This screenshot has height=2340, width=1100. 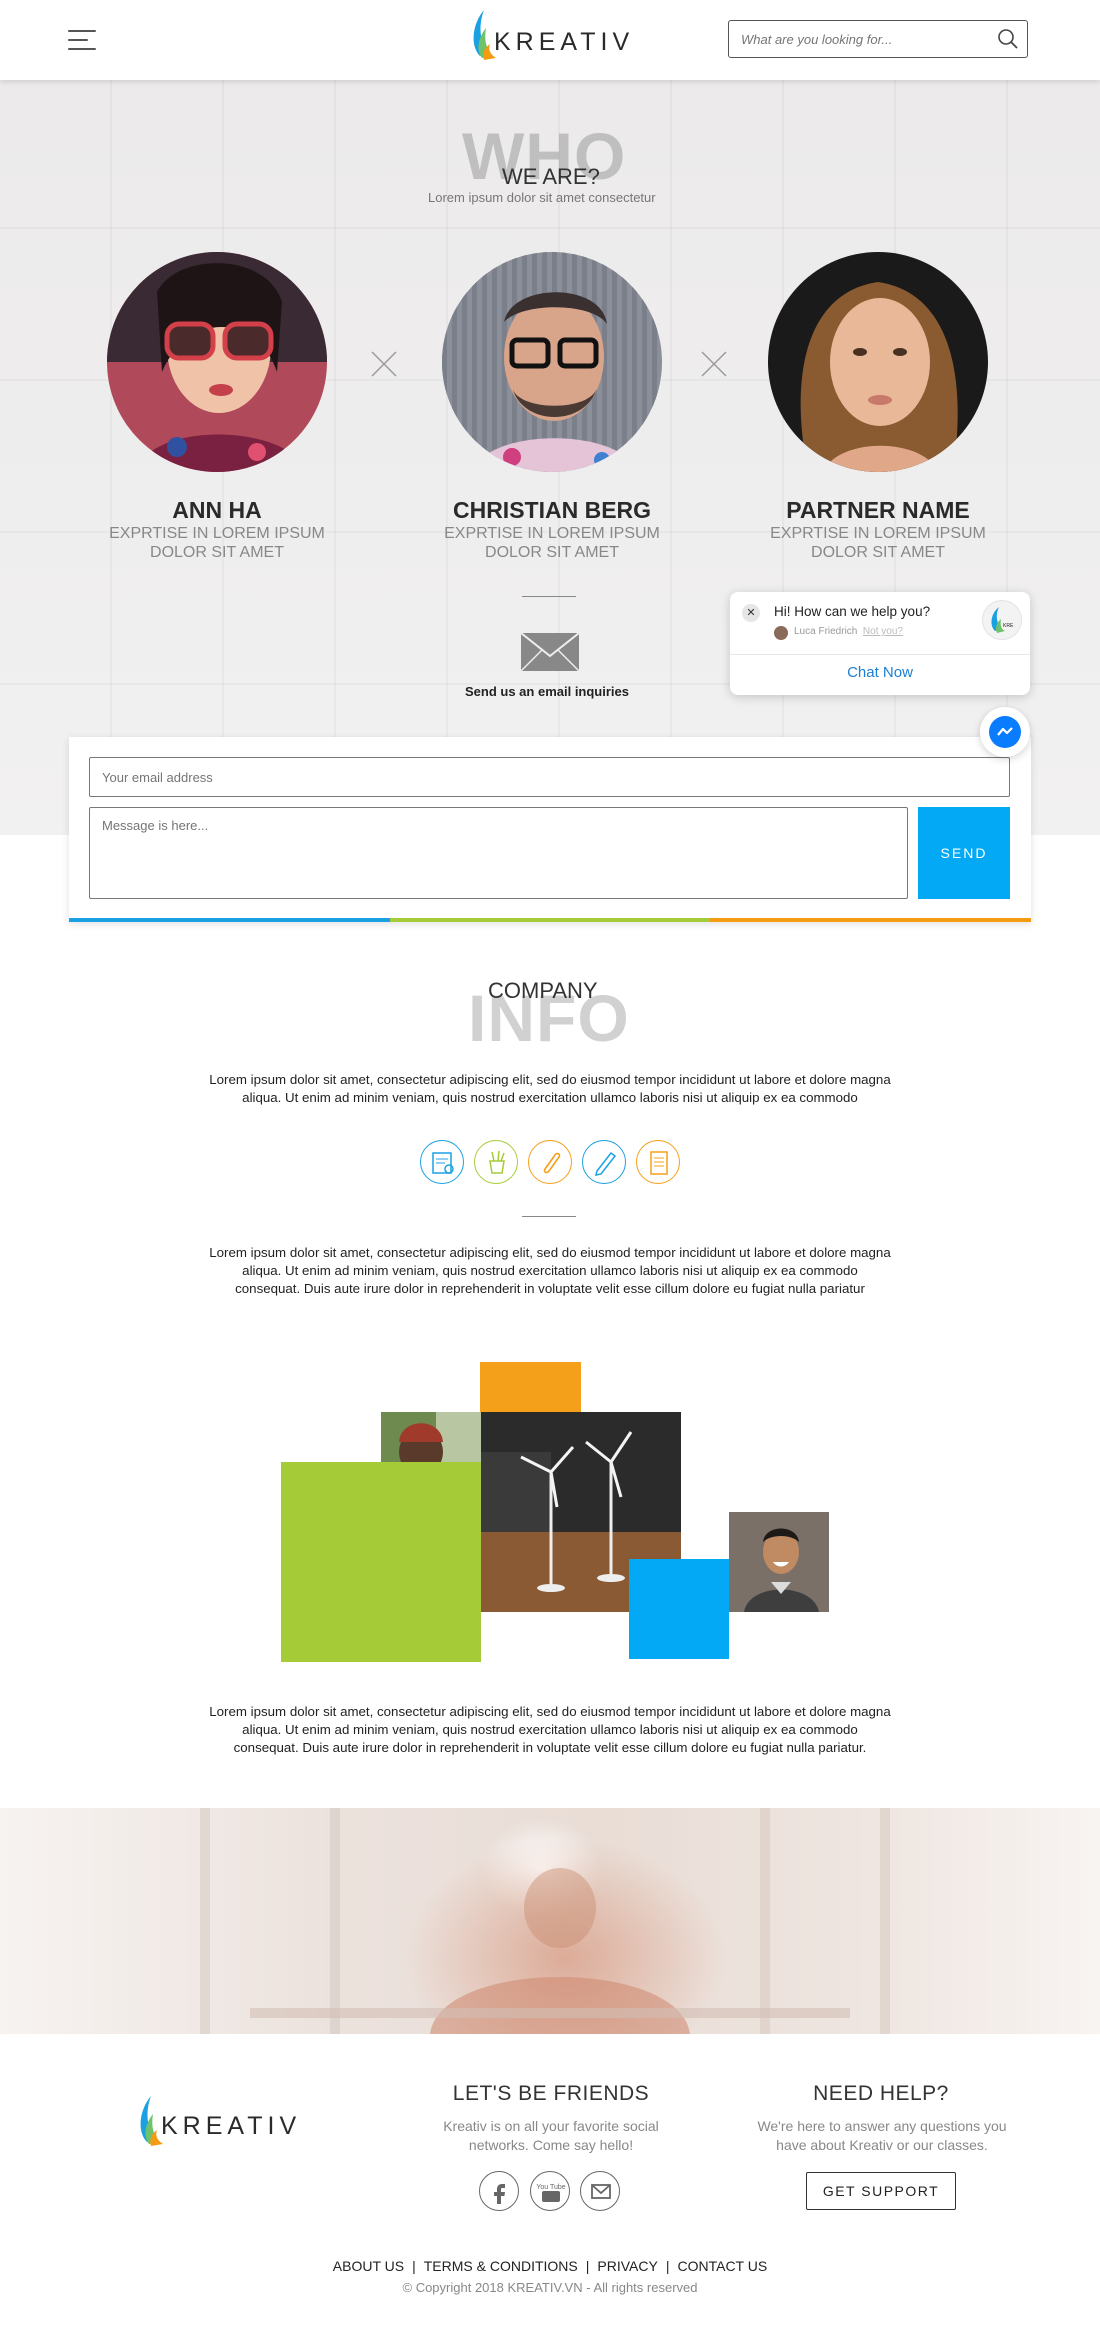 I want to click on email-field, so click(x=549, y=777).